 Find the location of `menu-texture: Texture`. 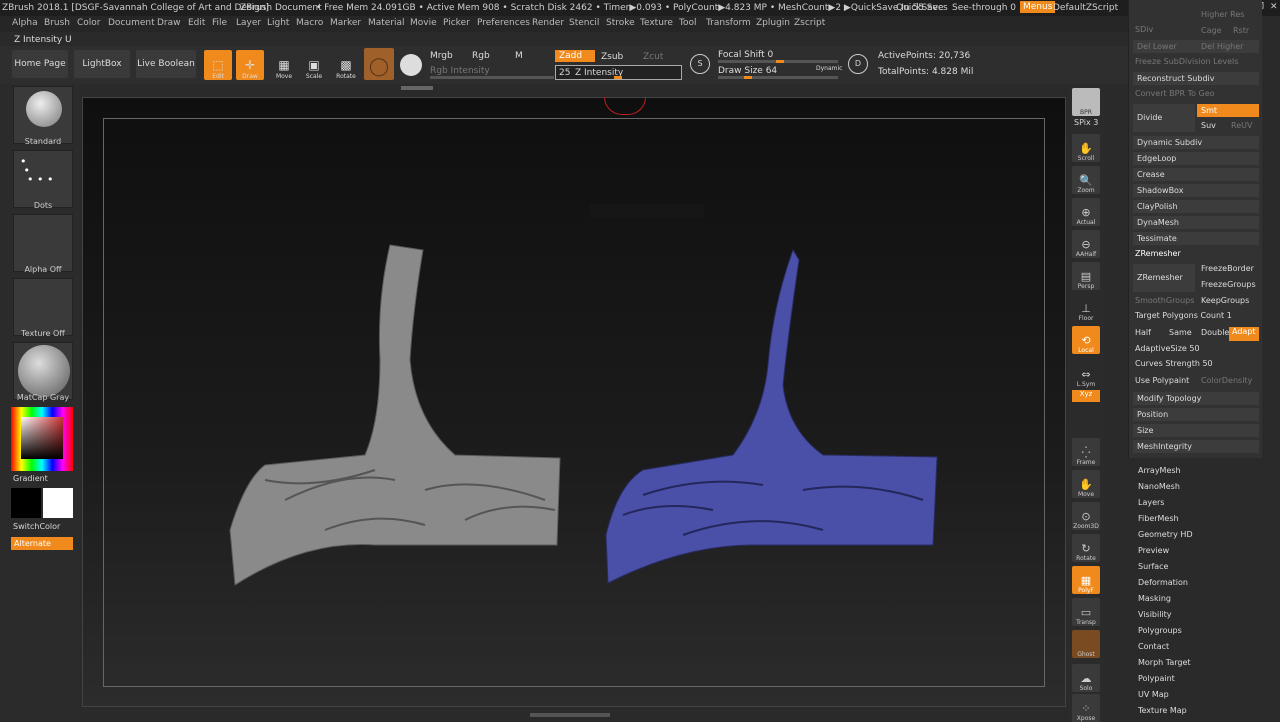

menu-texture: Texture is located at coordinates (656, 23).